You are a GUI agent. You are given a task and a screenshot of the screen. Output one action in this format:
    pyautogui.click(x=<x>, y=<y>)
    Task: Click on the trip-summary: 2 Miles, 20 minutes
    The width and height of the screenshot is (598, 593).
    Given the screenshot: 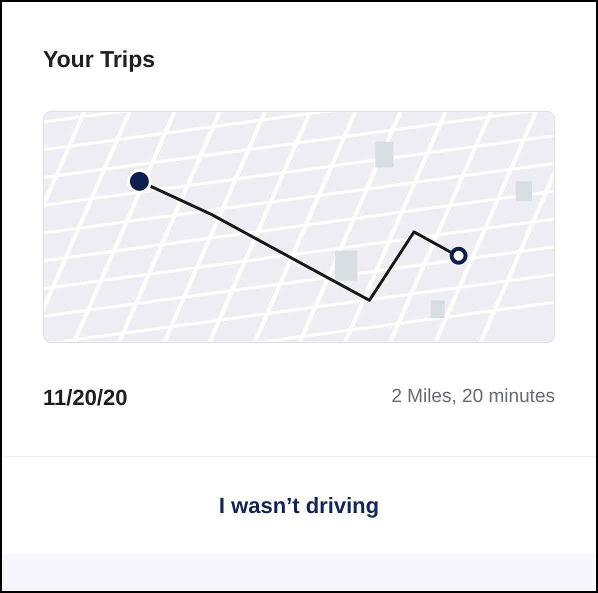 What is the action you would take?
    pyautogui.click(x=473, y=396)
    